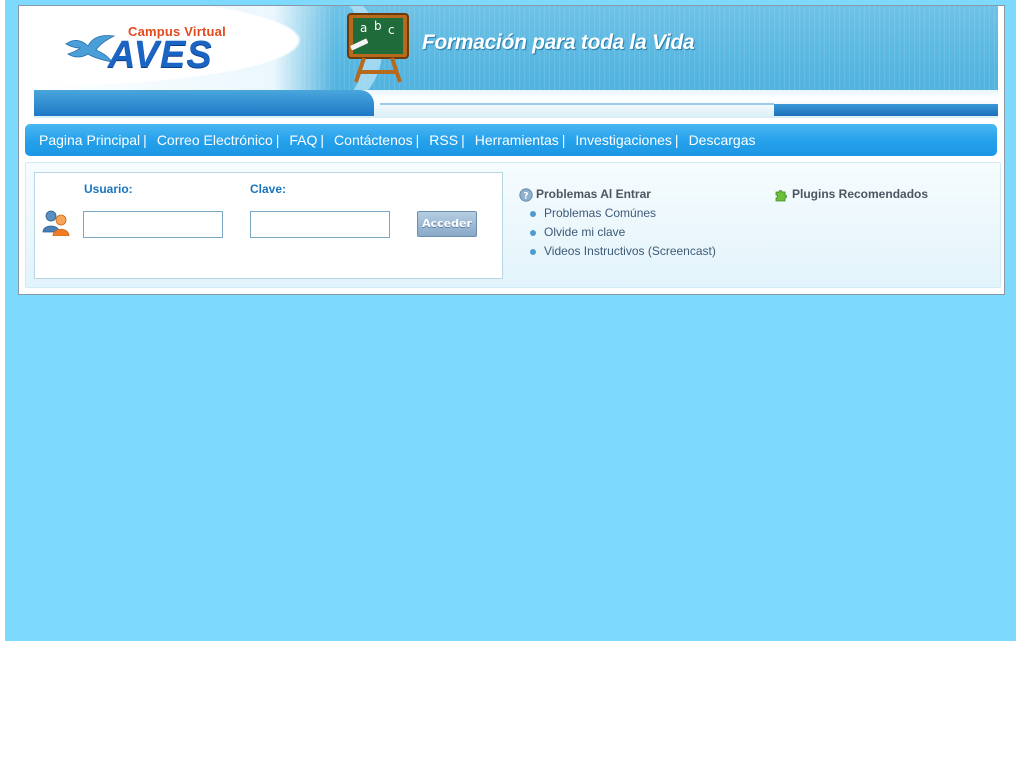 Image resolution: width=1024 pixels, height=768 pixels. What do you see at coordinates (630, 251) in the screenshot?
I see `help-link-videos: Videos Instructivos (Screencast)` at bounding box center [630, 251].